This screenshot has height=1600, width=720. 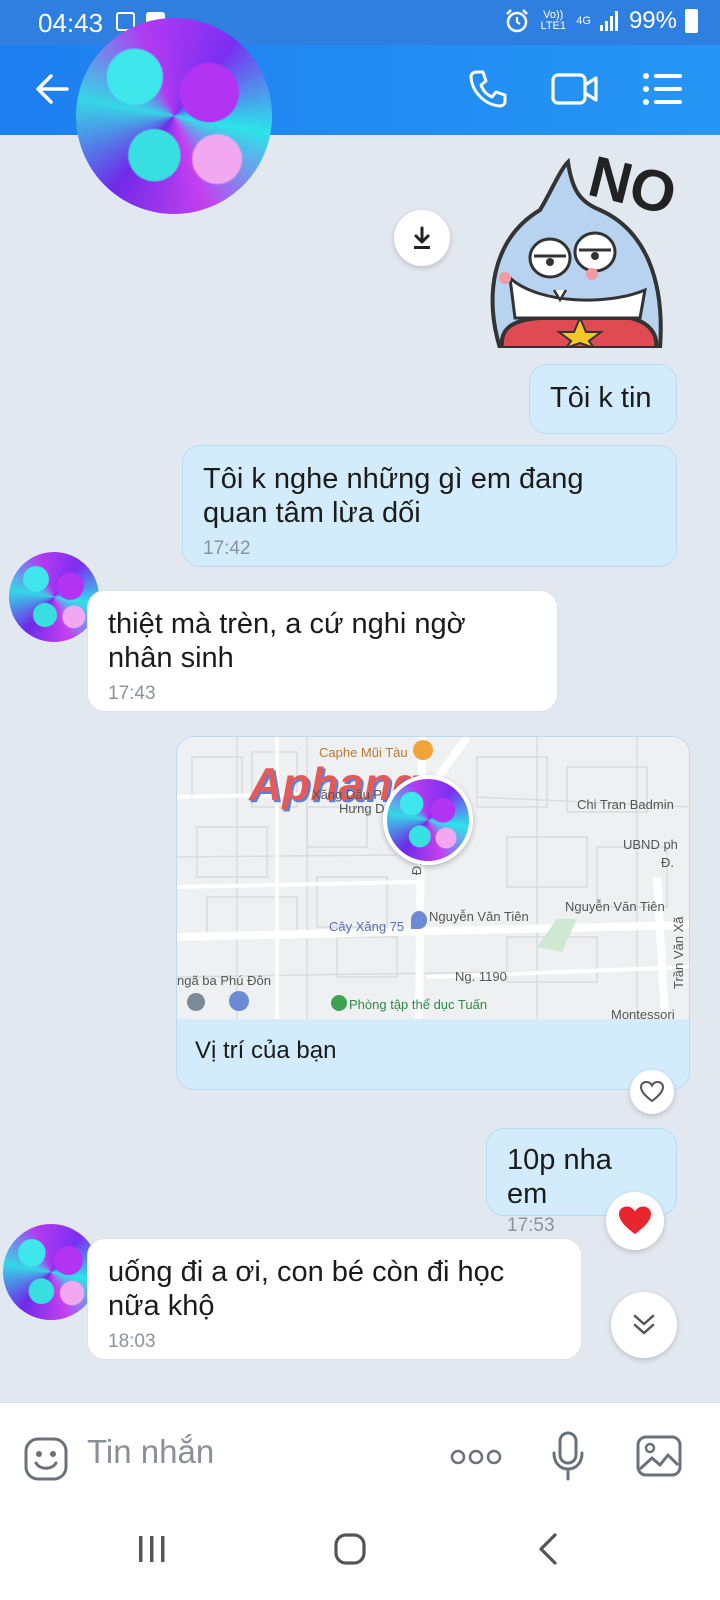 What do you see at coordinates (71, 23) in the screenshot?
I see `status-time: 04:43` at bounding box center [71, 23].